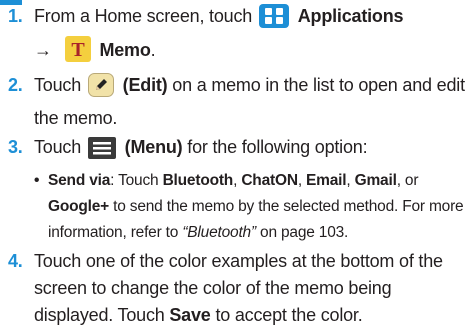  I want to click on chaton-option: ChatON, so click(269, 180).